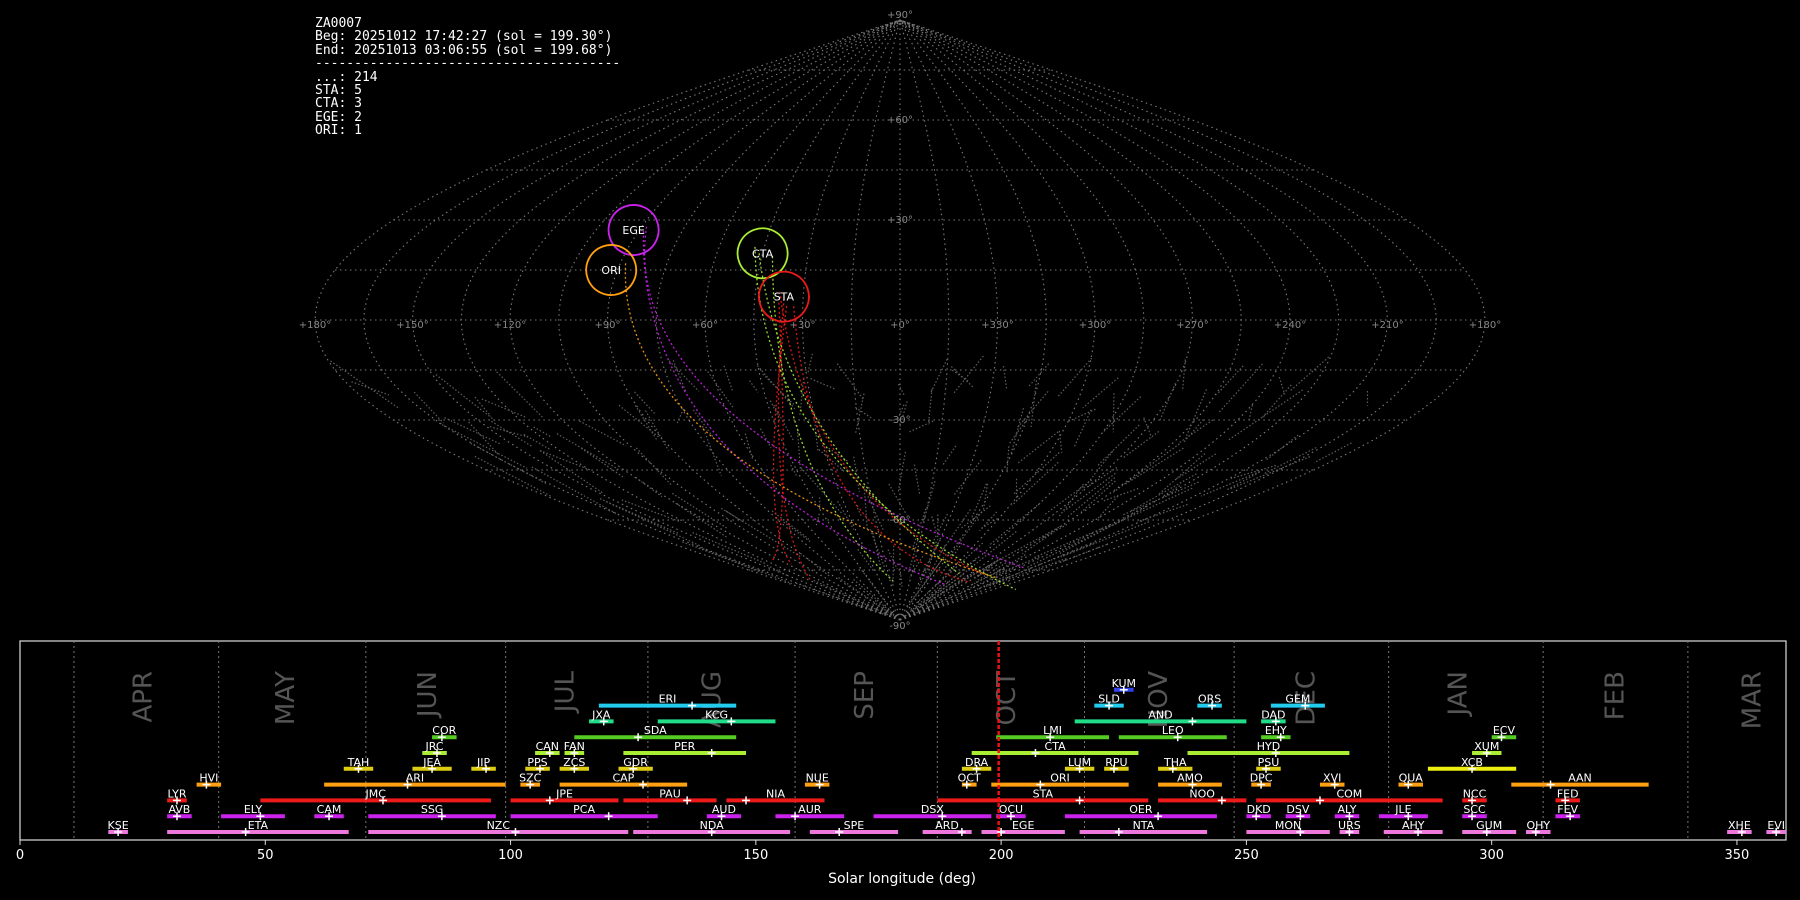  Describe the element at coordinates (1615, 695) in the screenshot. I see `month-label: FEB` at that location.